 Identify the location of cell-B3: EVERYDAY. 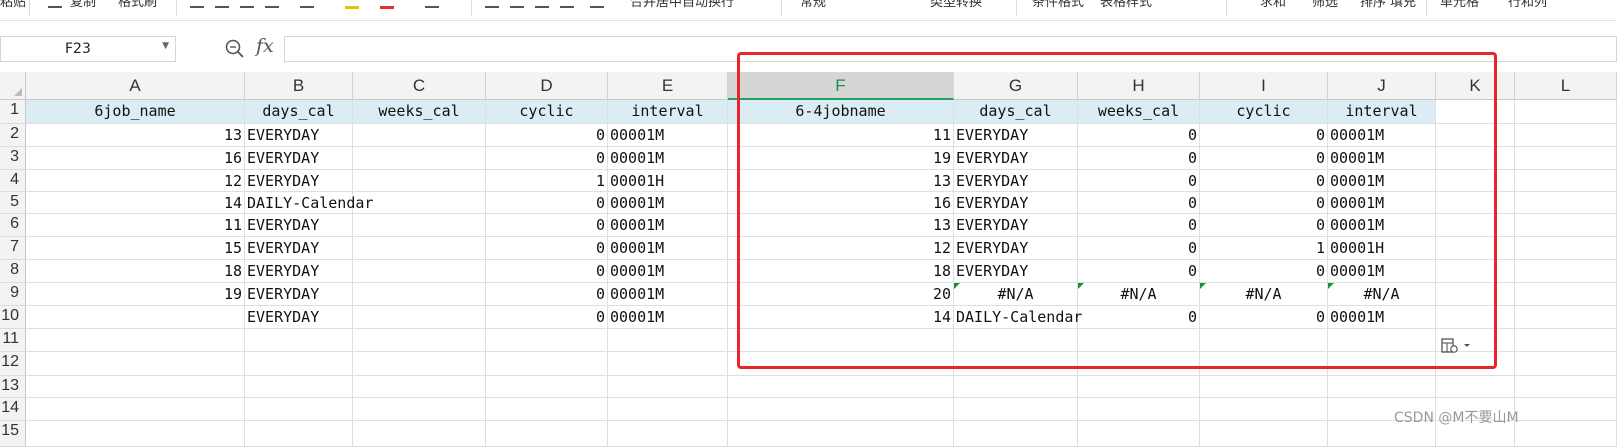
(299, 158).